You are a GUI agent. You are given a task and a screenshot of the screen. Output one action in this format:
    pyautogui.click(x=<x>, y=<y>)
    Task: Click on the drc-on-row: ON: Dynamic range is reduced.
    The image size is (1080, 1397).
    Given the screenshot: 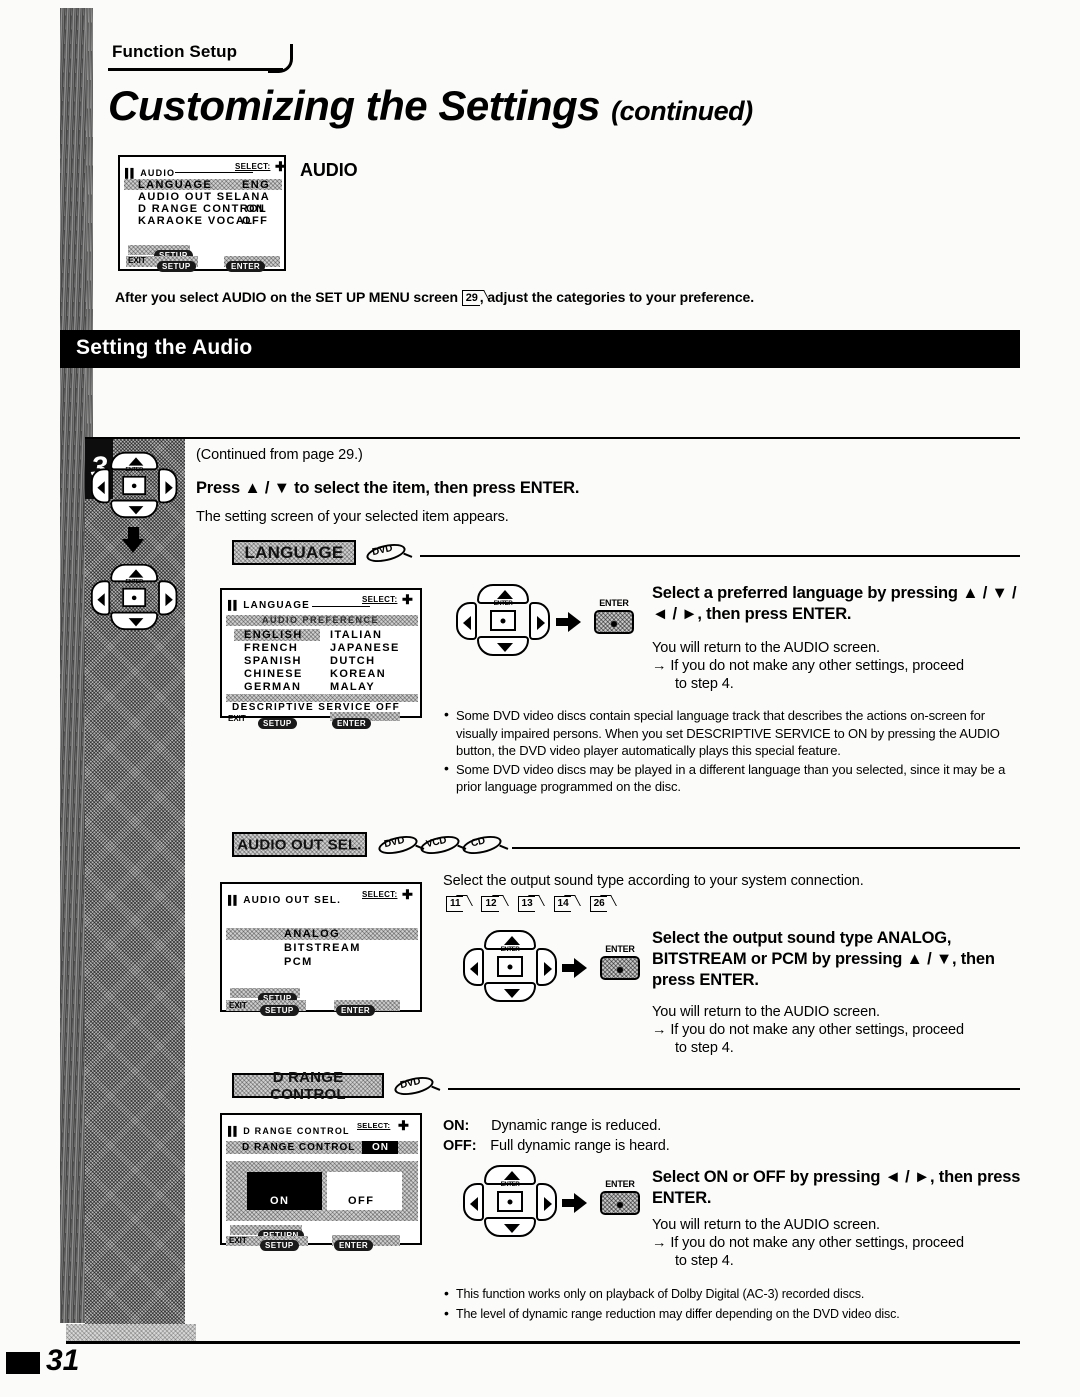 What is the action you would take?
    pyautogui.click(x=552, y=1126)
    